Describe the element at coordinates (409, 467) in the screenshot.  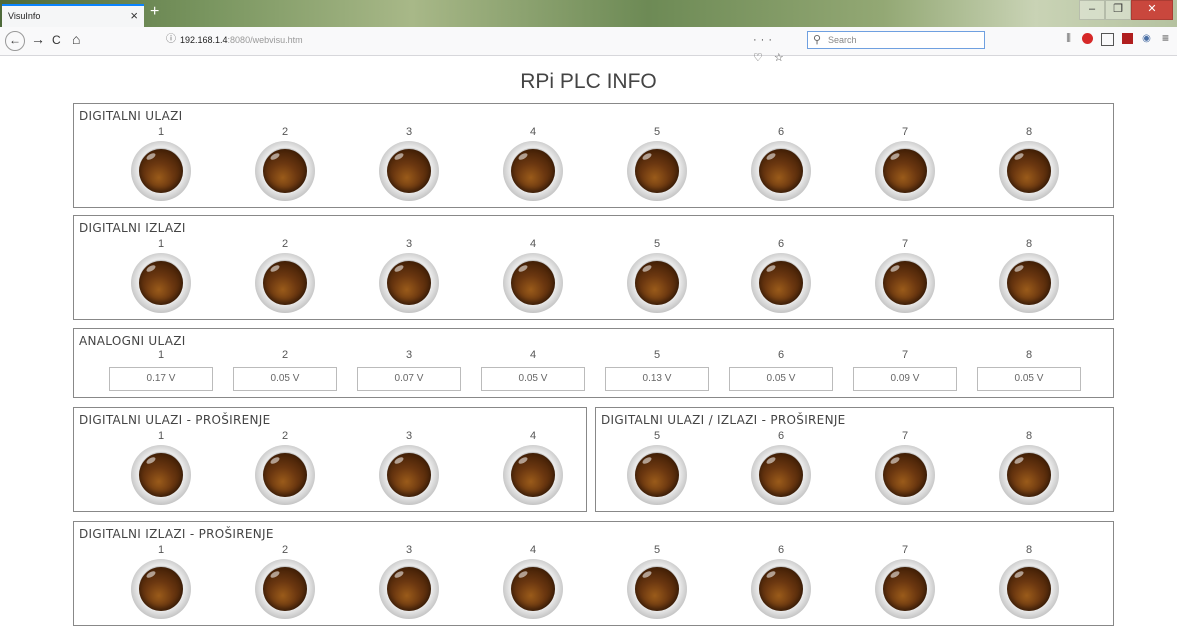
I see `ext-digital-input-3: 3` at that location.